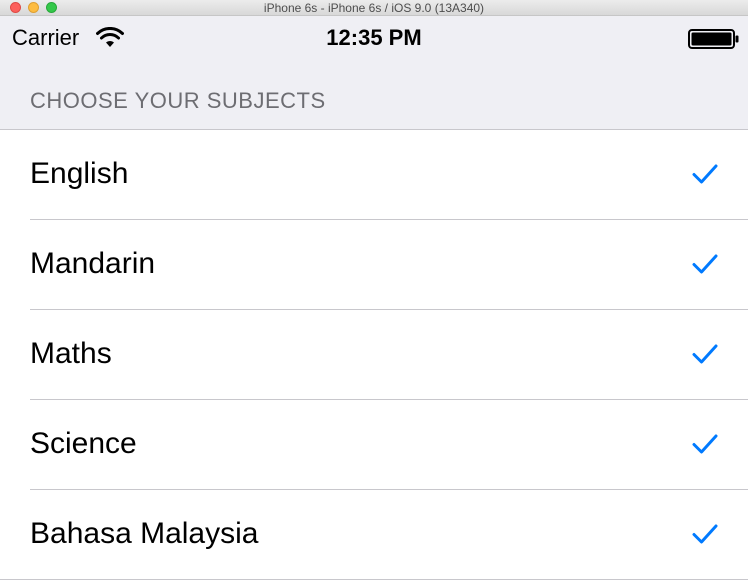 This screenshot has width=748, height=581. Describe the element at coordinates (178, 100) in the screenshot. I see `section-header: CHOOSE YOUR SUBJECTS` at that location.